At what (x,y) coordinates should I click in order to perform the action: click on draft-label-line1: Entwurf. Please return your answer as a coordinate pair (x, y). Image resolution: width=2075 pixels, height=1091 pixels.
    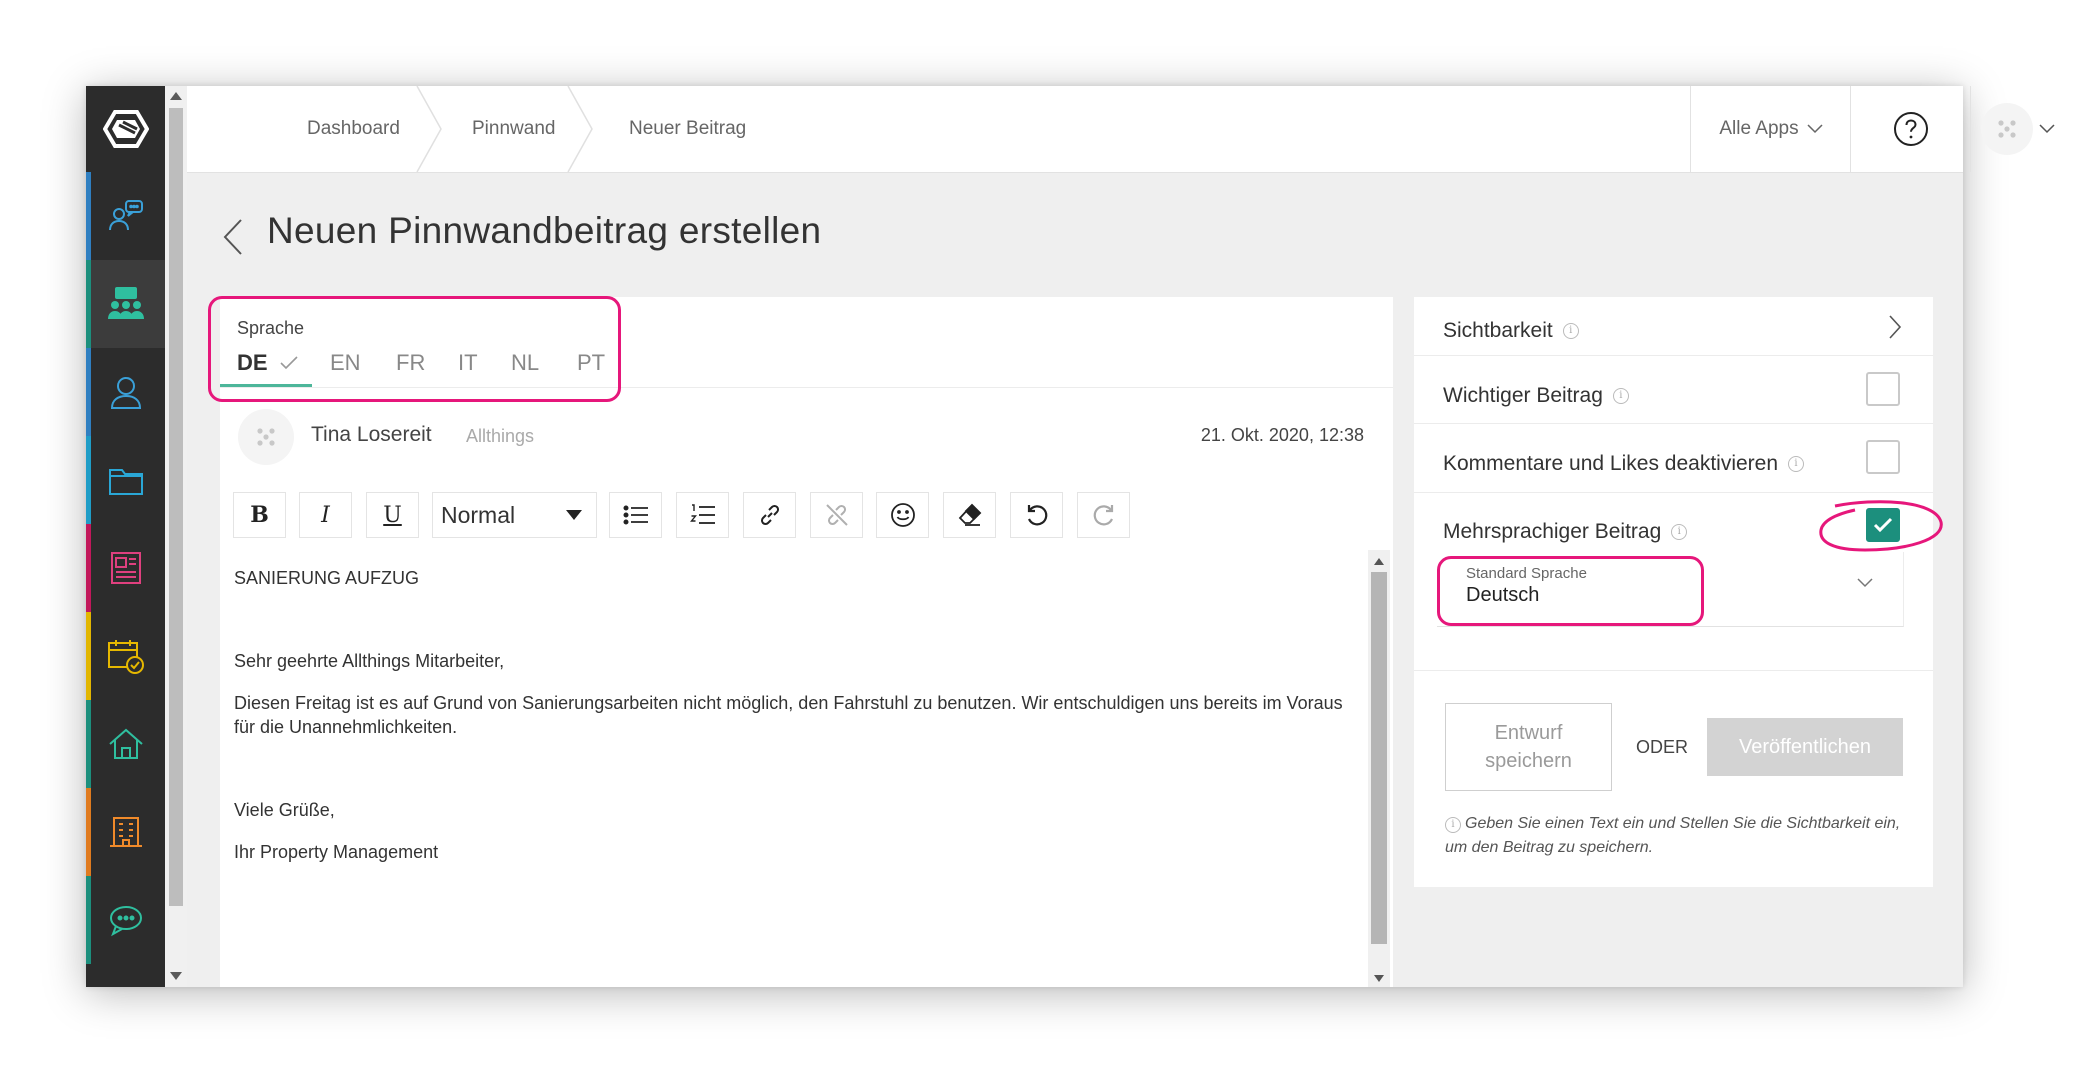
    Looking at the image, I should click on (1528, 733).